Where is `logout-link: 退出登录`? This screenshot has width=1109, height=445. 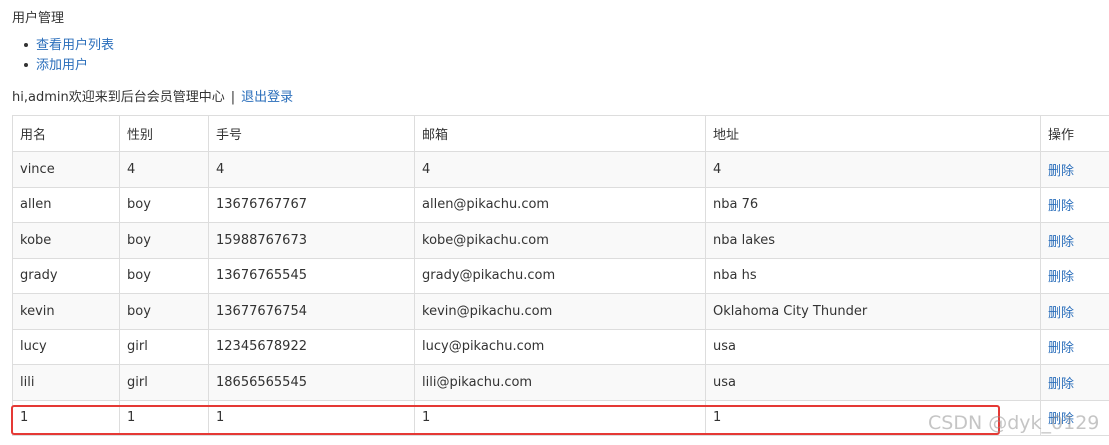
logout-link: 退出登录 is located at coordinates (267, 97).